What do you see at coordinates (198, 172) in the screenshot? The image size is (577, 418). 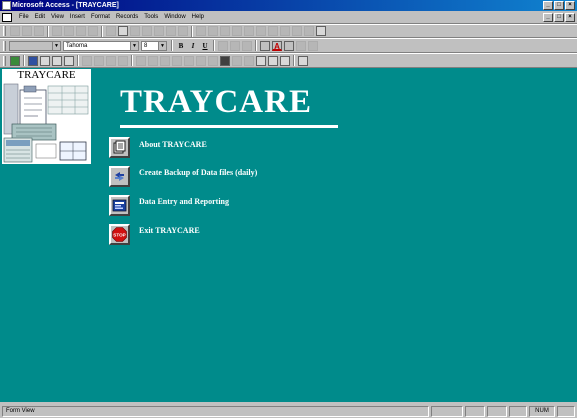 I see `backup-label: Create Backup of Data files (daily)` at bounding box center [198, 172].